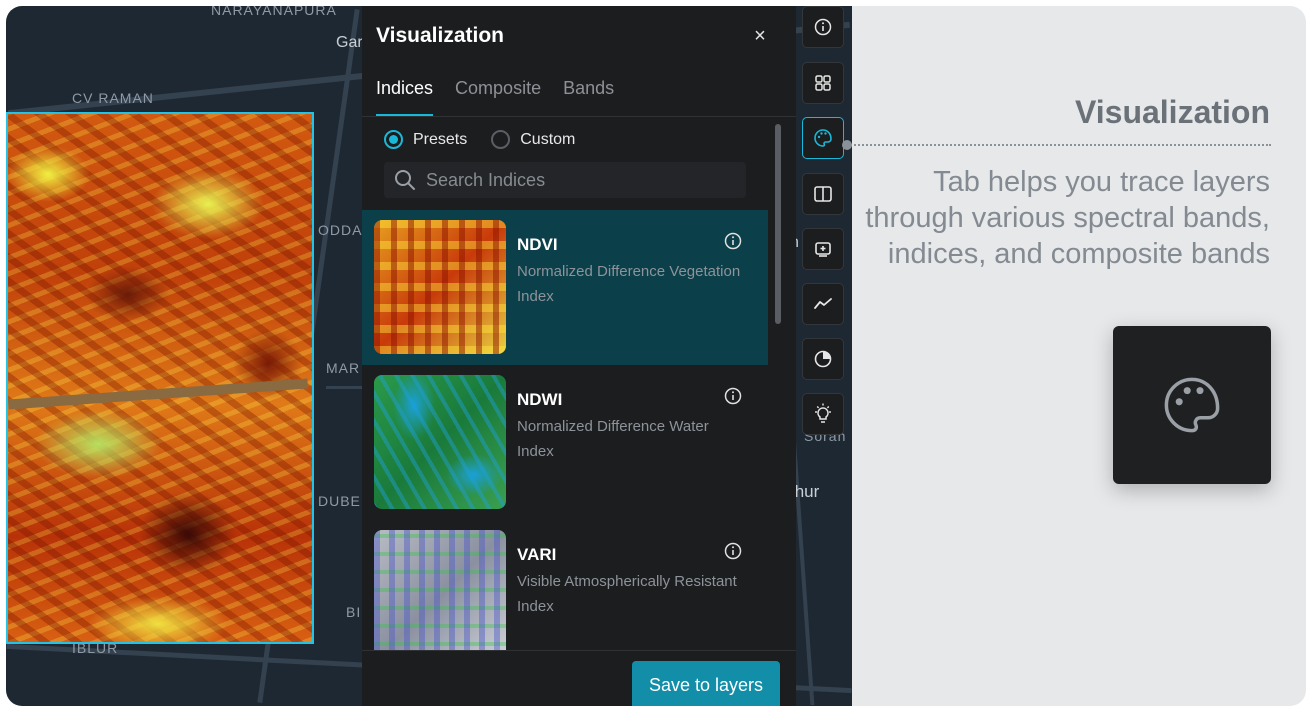 Image resolution: width=1308 pixels, height=709 pixels. What do you see at coordinates (343, 368) in the screenshot?
I see `map-label: MAR` at bounding box center [343, 368].